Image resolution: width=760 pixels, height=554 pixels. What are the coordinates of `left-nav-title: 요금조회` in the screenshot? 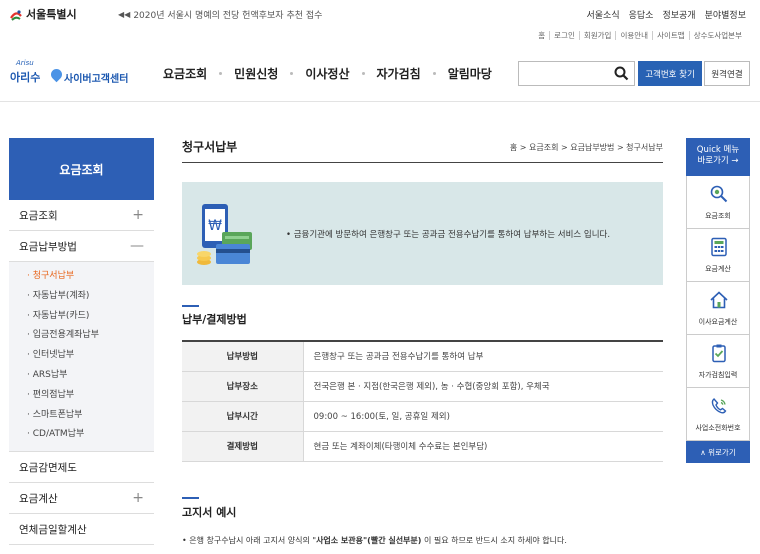 It's located at (81, 169).